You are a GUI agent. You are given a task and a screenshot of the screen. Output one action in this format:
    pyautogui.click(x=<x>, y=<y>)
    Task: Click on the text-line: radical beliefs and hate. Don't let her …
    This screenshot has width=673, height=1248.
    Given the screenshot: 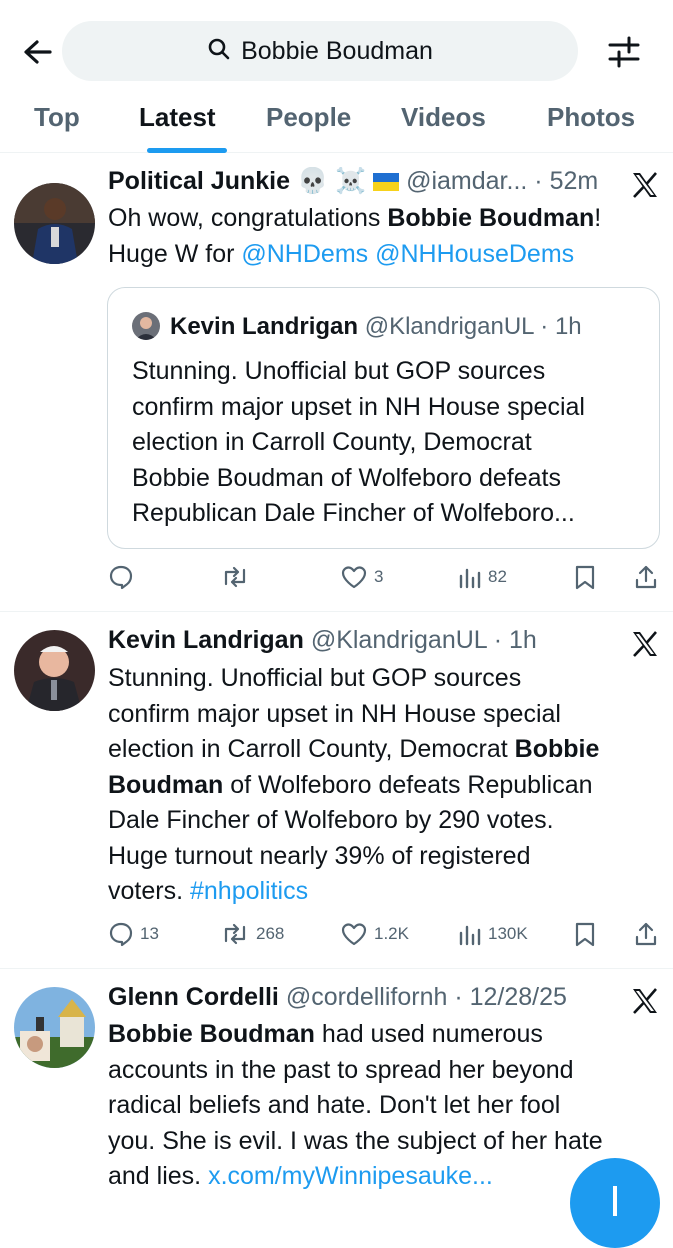 What is the action you would take?
    pyautogui.click(x=334, y=1105)
    